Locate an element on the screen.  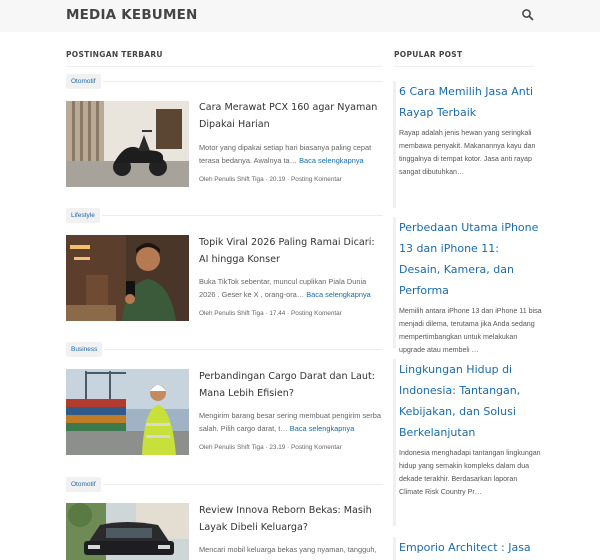
post-time: 20.19 is located at coordinates (277, 179).